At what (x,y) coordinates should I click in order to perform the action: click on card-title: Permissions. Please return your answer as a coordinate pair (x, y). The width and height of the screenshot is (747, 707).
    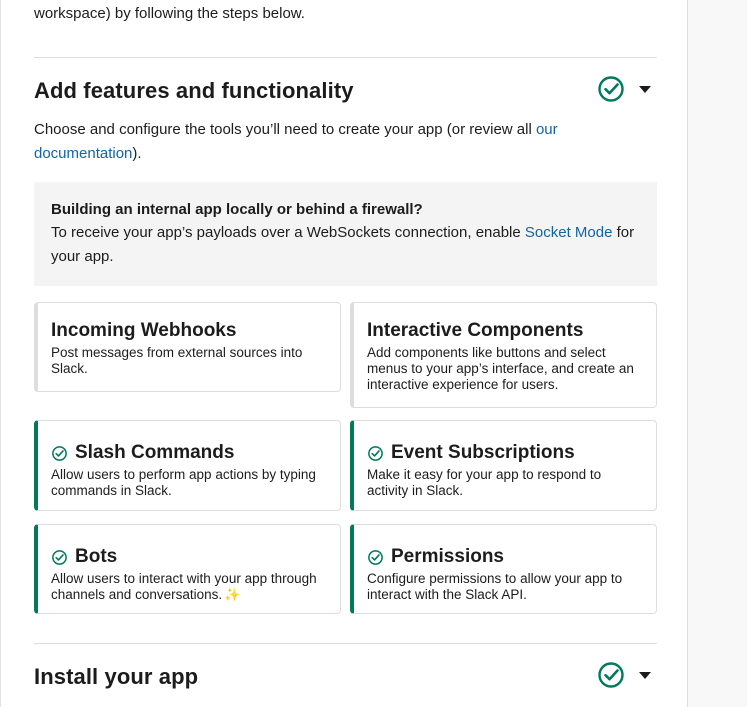
    Looking at the image, I should click on (447, 556).